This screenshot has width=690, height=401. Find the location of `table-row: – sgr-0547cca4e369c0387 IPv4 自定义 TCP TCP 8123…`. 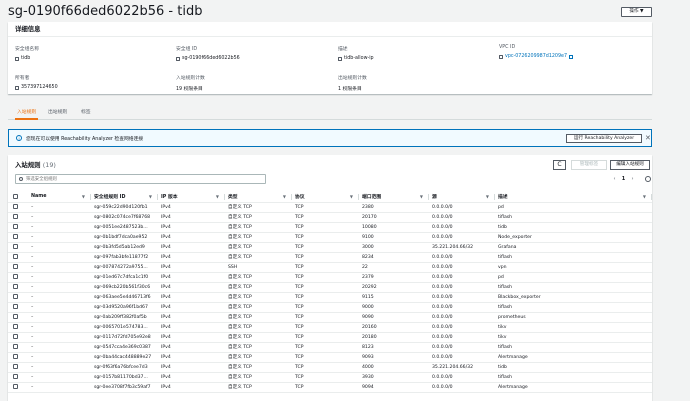

table-row: – sgr-0547cca4e369c0387 IPv4 自定义 TCP TCP 8123… is located at coordinates (330, 347).